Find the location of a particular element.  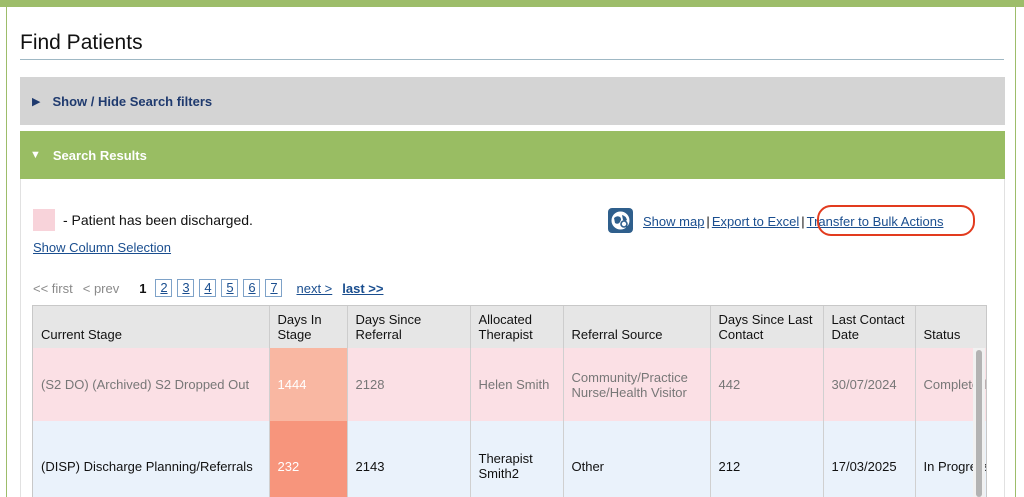

pager-current-page: 1 is located at coordinates (143, 288).